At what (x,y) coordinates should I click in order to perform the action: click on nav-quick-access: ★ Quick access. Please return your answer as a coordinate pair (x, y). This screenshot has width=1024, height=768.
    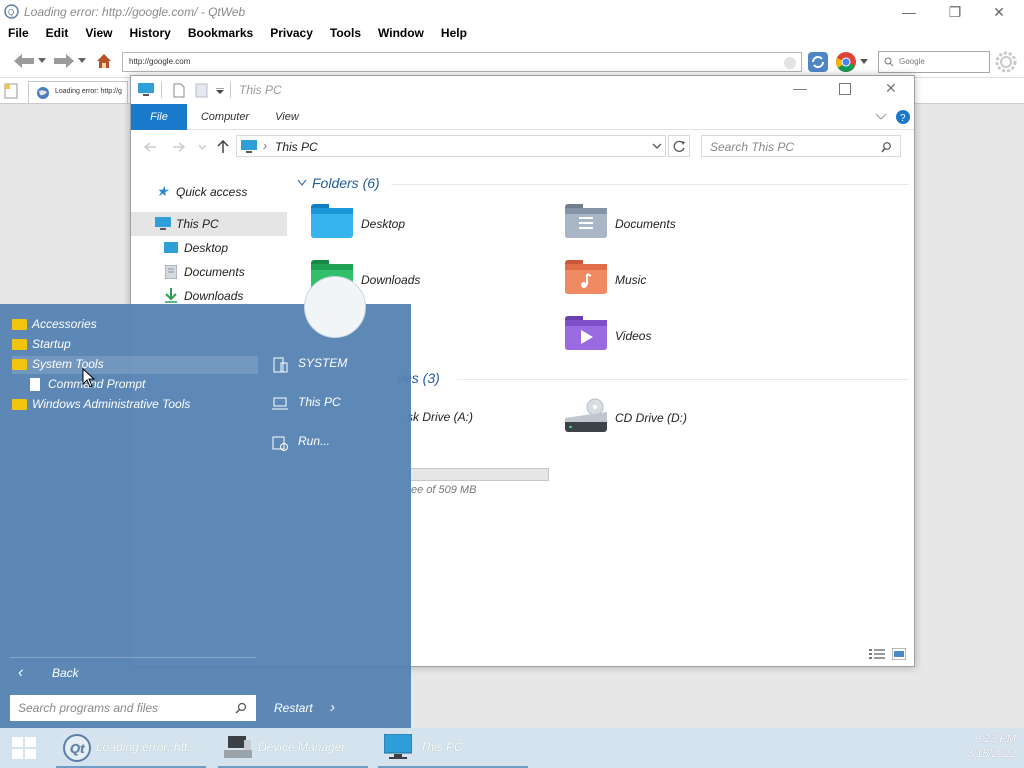
    Looking at the image, I should click on (209, 192).